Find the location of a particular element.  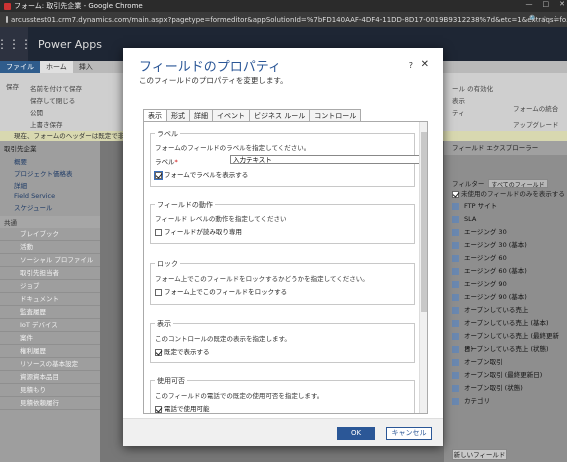

phone-available-checkbox: 電話で使用可能 is located at coordinates (182, 408).